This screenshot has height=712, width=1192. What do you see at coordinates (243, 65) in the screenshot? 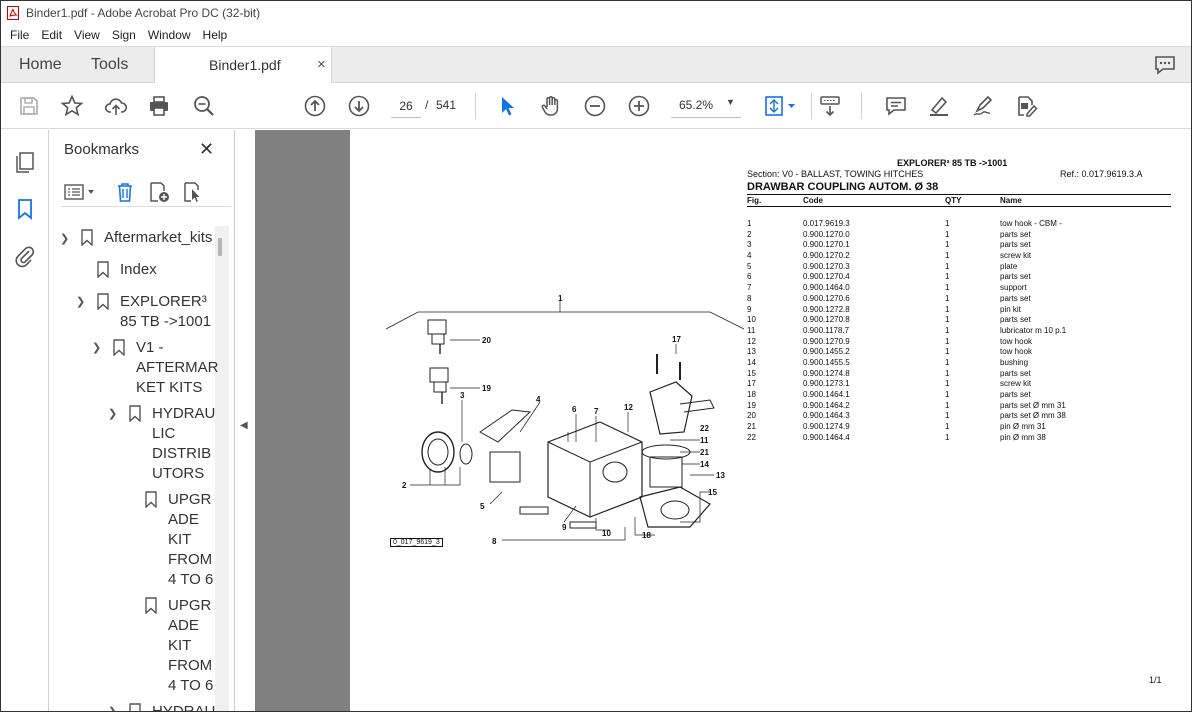
I see `tab-document: Binder1.pdf ×` at bounding box center [243, 65].